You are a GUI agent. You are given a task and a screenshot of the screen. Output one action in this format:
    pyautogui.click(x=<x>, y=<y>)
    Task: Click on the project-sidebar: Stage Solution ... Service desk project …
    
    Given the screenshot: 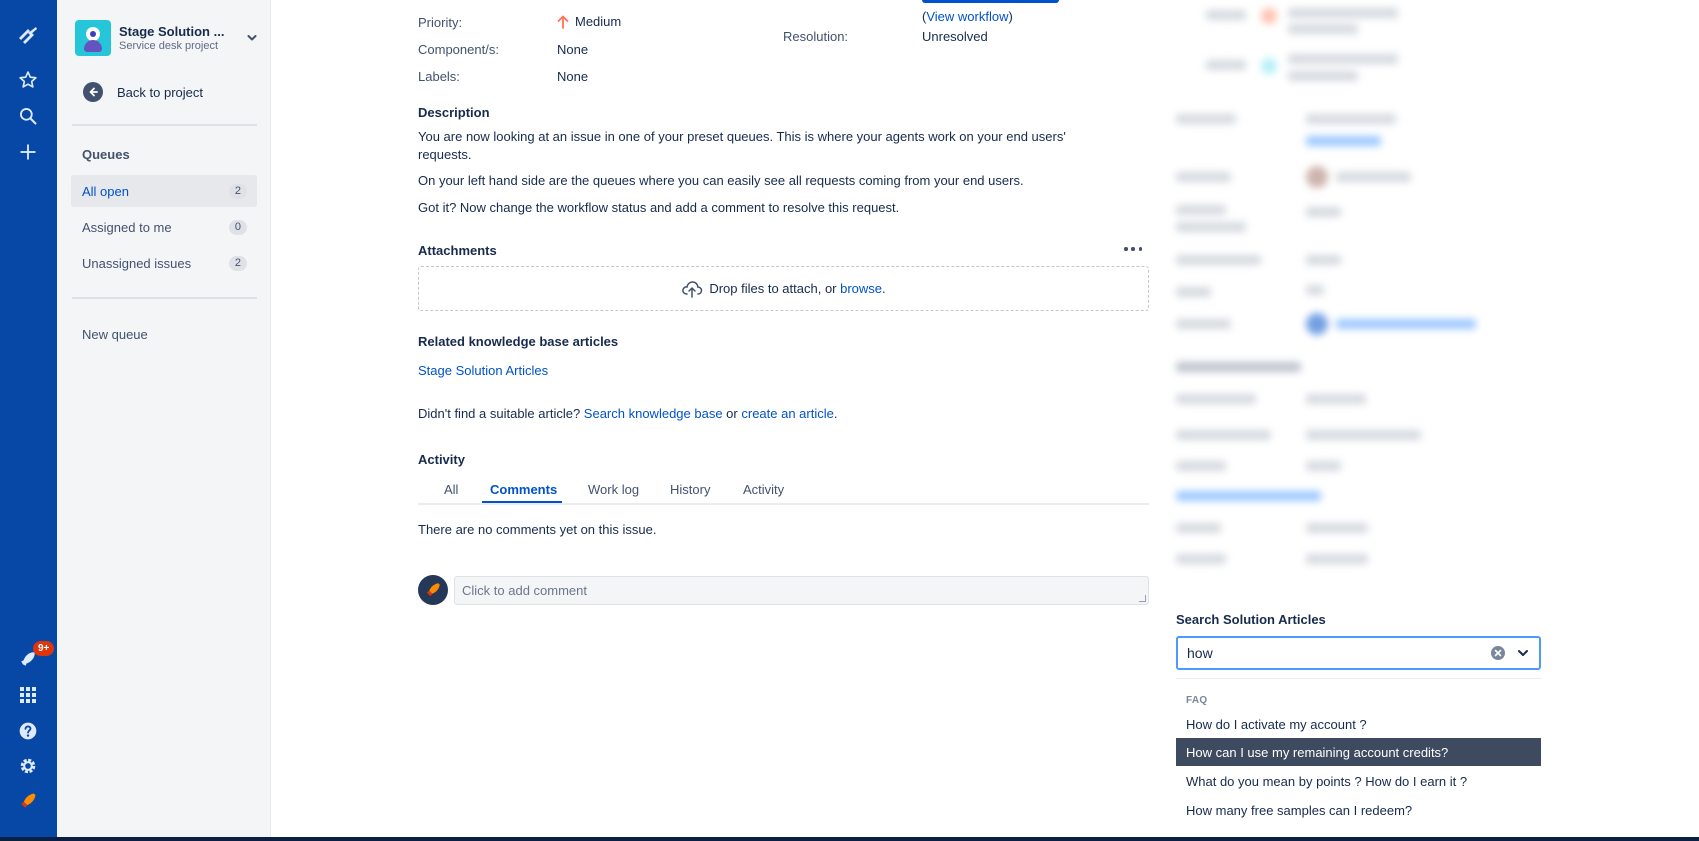 What is the action you would take?
    pyautogui.click(x=164, y=418)
    